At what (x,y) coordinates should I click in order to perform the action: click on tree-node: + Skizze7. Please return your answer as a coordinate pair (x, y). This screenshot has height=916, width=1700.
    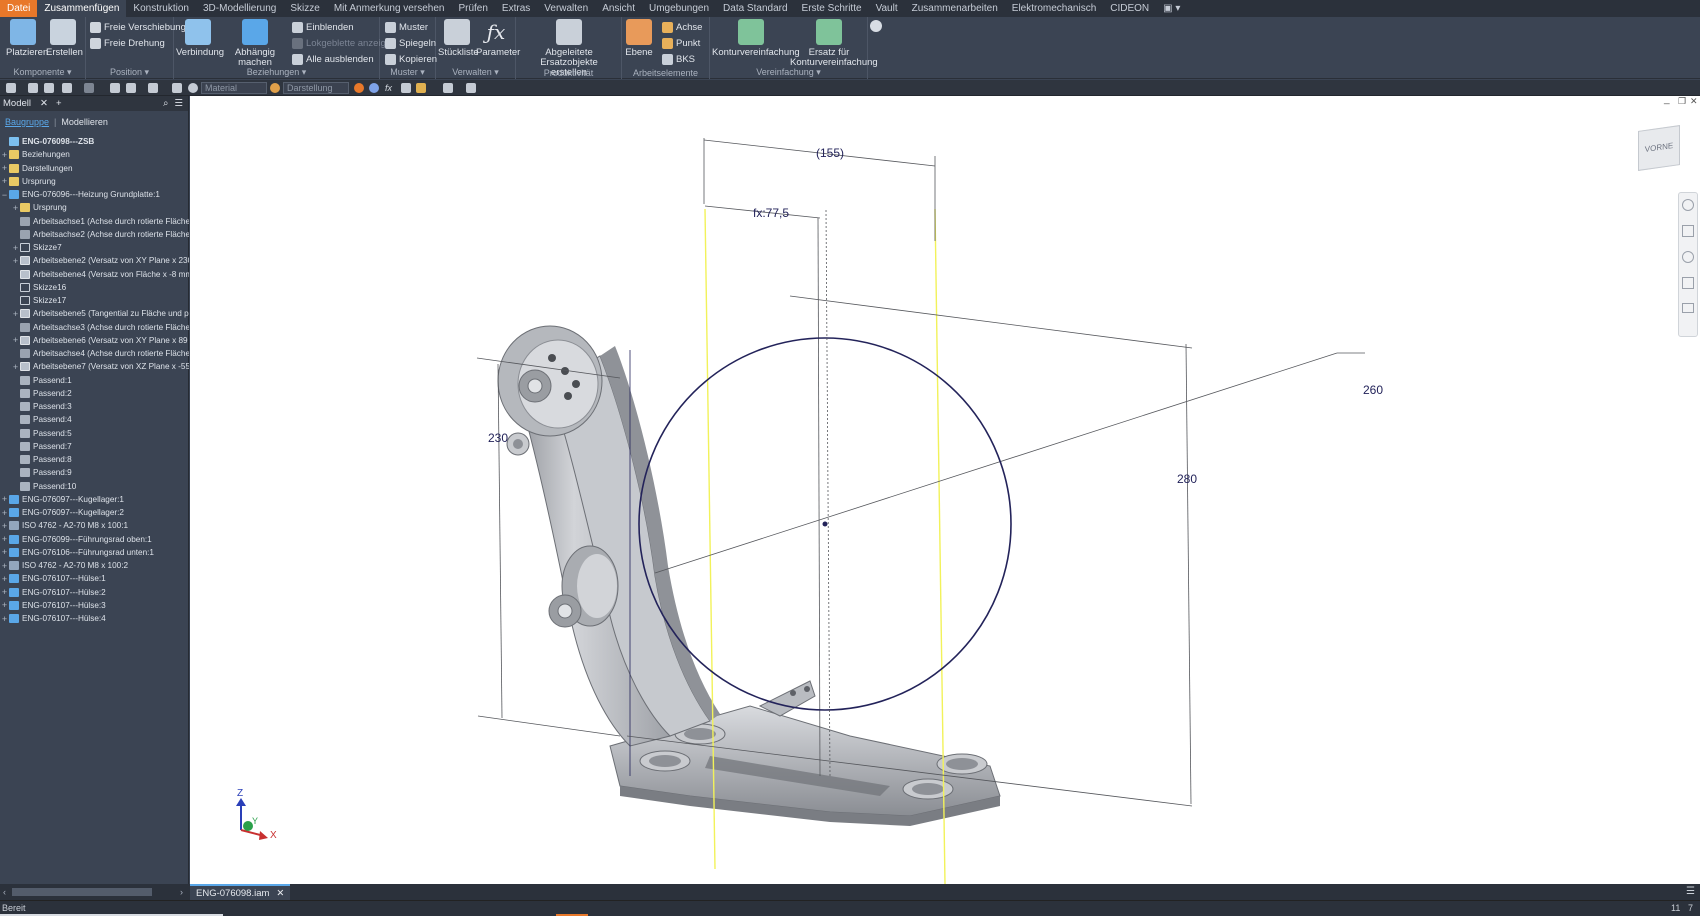
    Looking at the image, I should click on (94, 247).